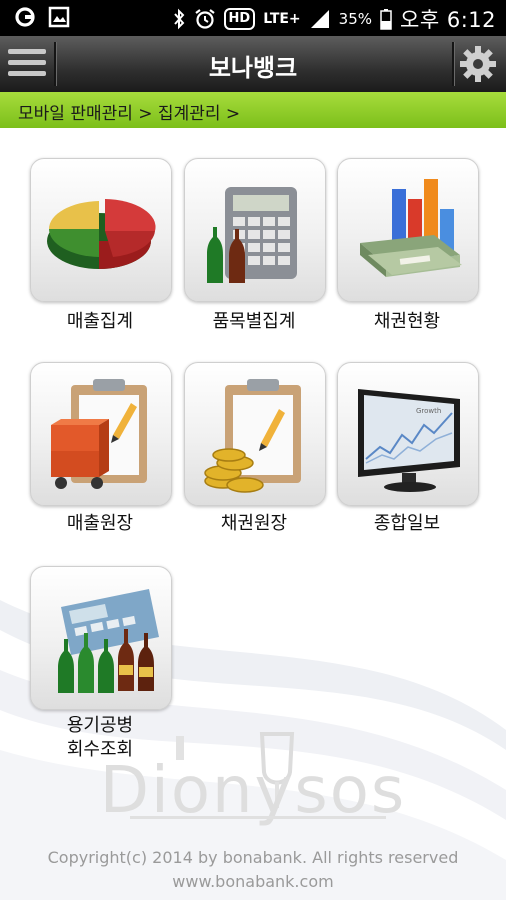 Image resolution: width=506 pixels, height=900 pixels. I want to click on sales-summary-tile, so click(101, 230).